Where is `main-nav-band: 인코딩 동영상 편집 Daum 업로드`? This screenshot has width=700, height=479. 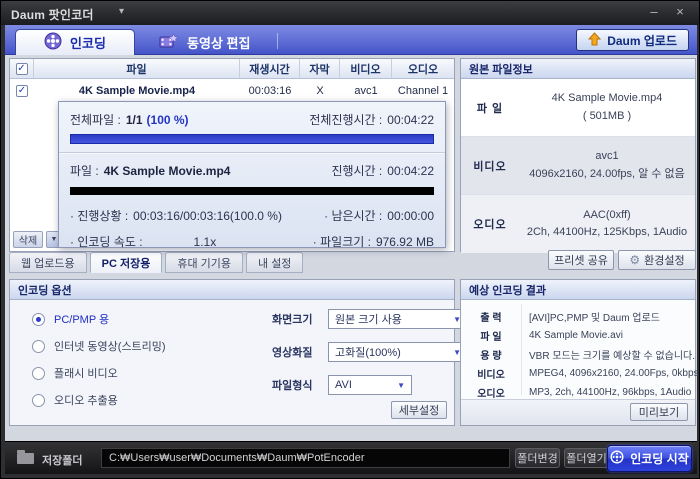
main-nav-band: 인코딩 동영상 편집 Daum 업로드 is located at coordinates (351, 40).